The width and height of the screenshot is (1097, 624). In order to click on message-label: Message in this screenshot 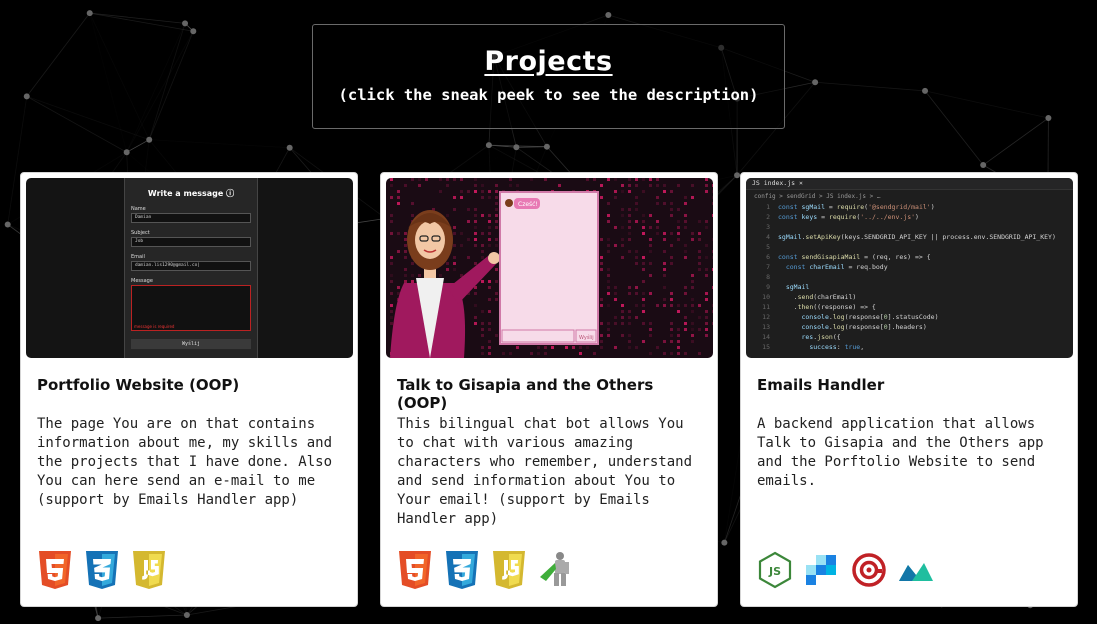, I will do `click(142, 281)`.